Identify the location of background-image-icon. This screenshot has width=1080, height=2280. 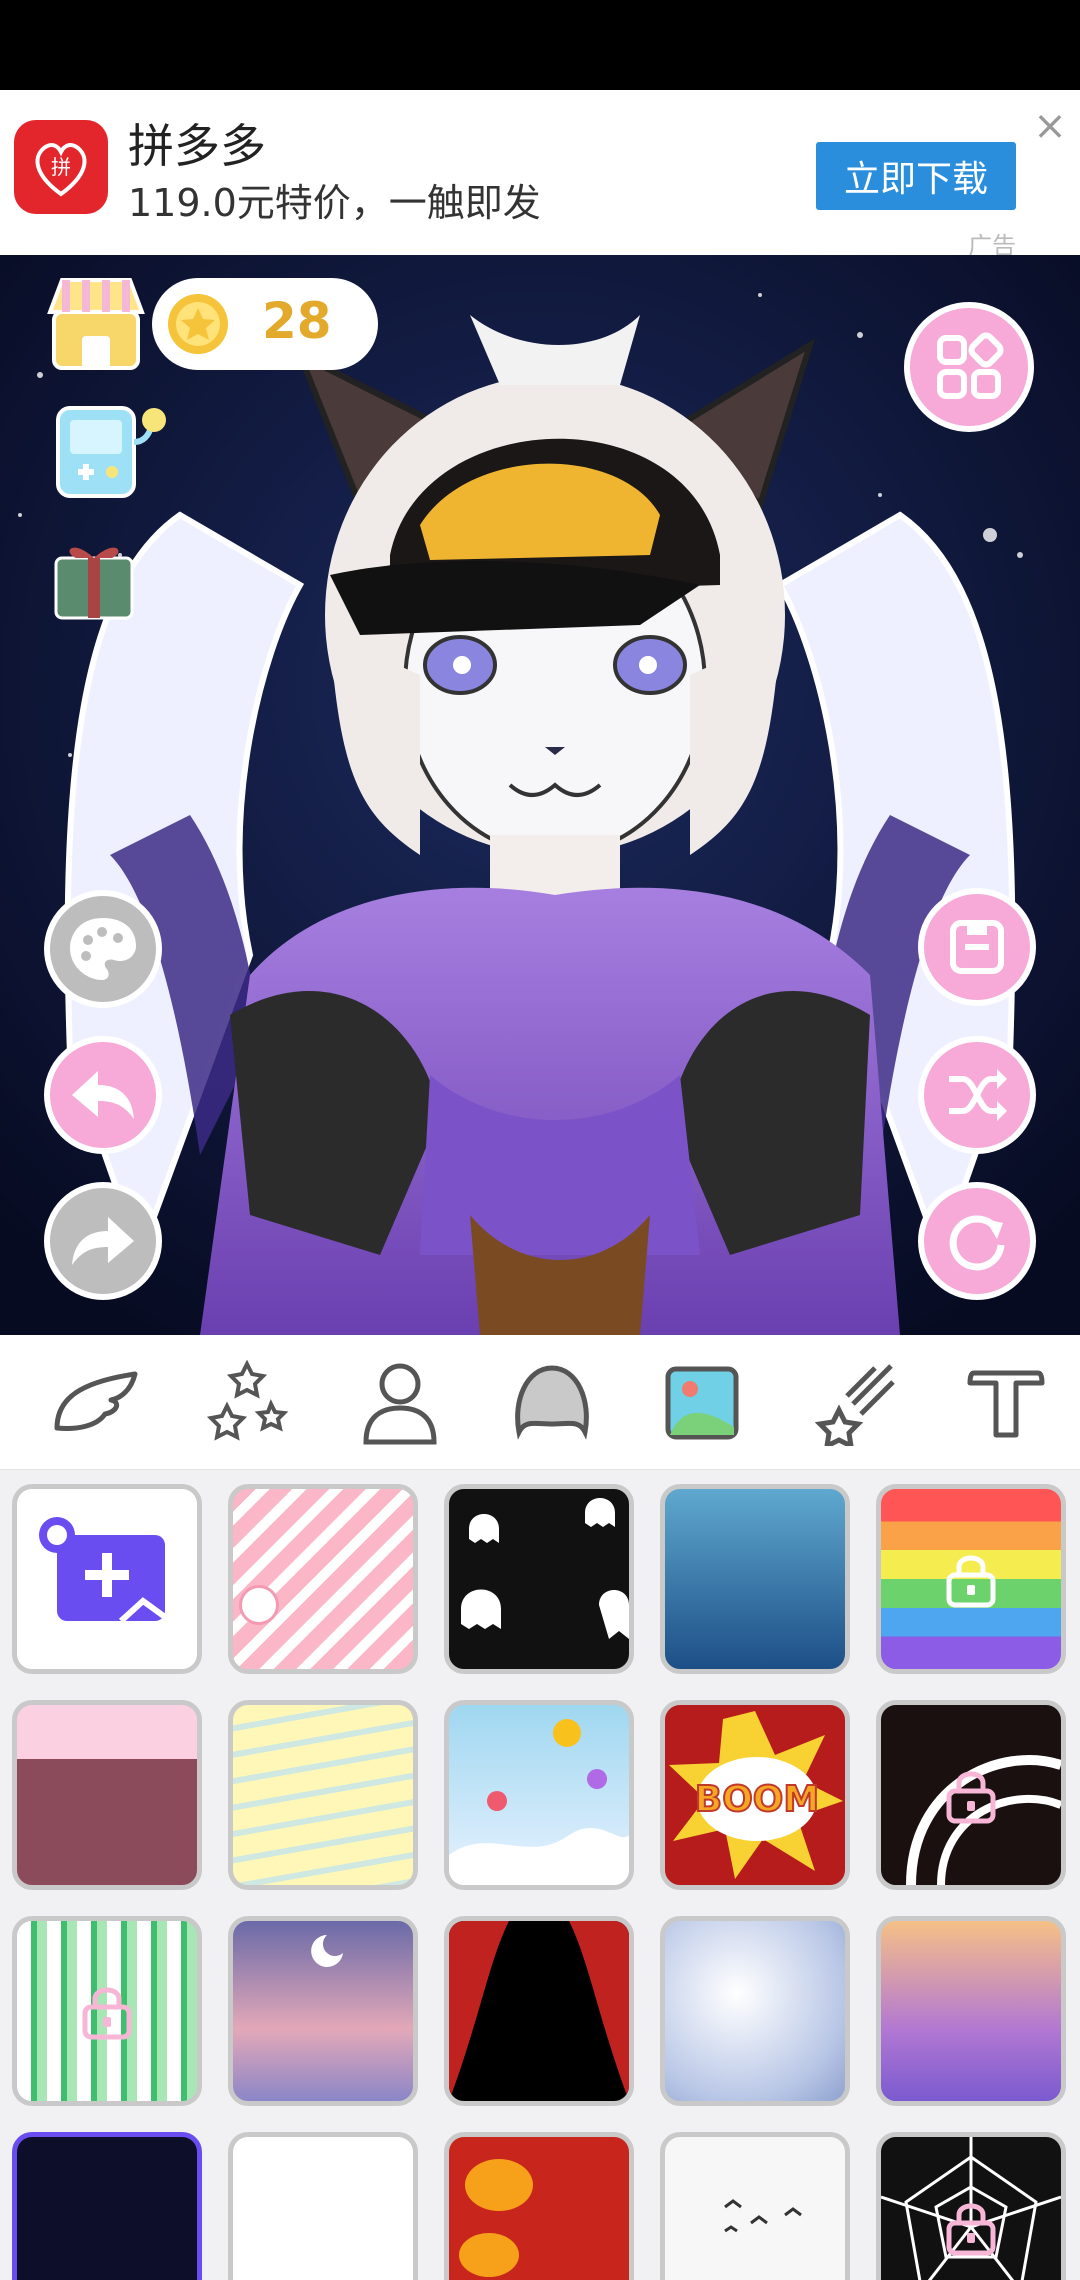
(702, 1403).